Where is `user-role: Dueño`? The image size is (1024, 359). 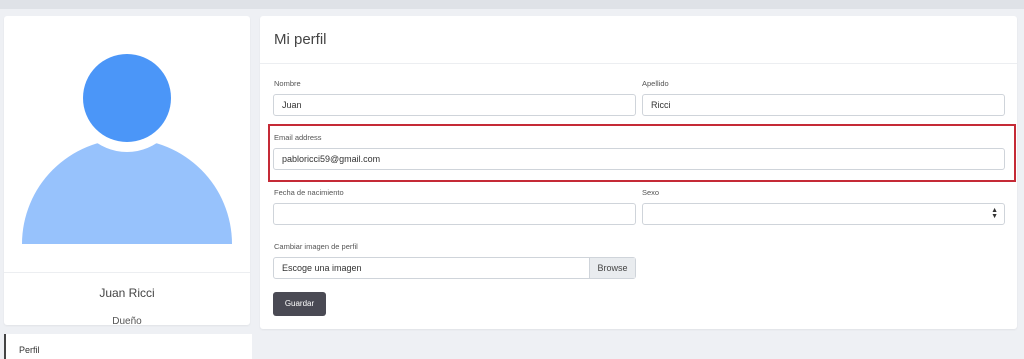 user-role: Dueño is located at coordinates (127, 321).